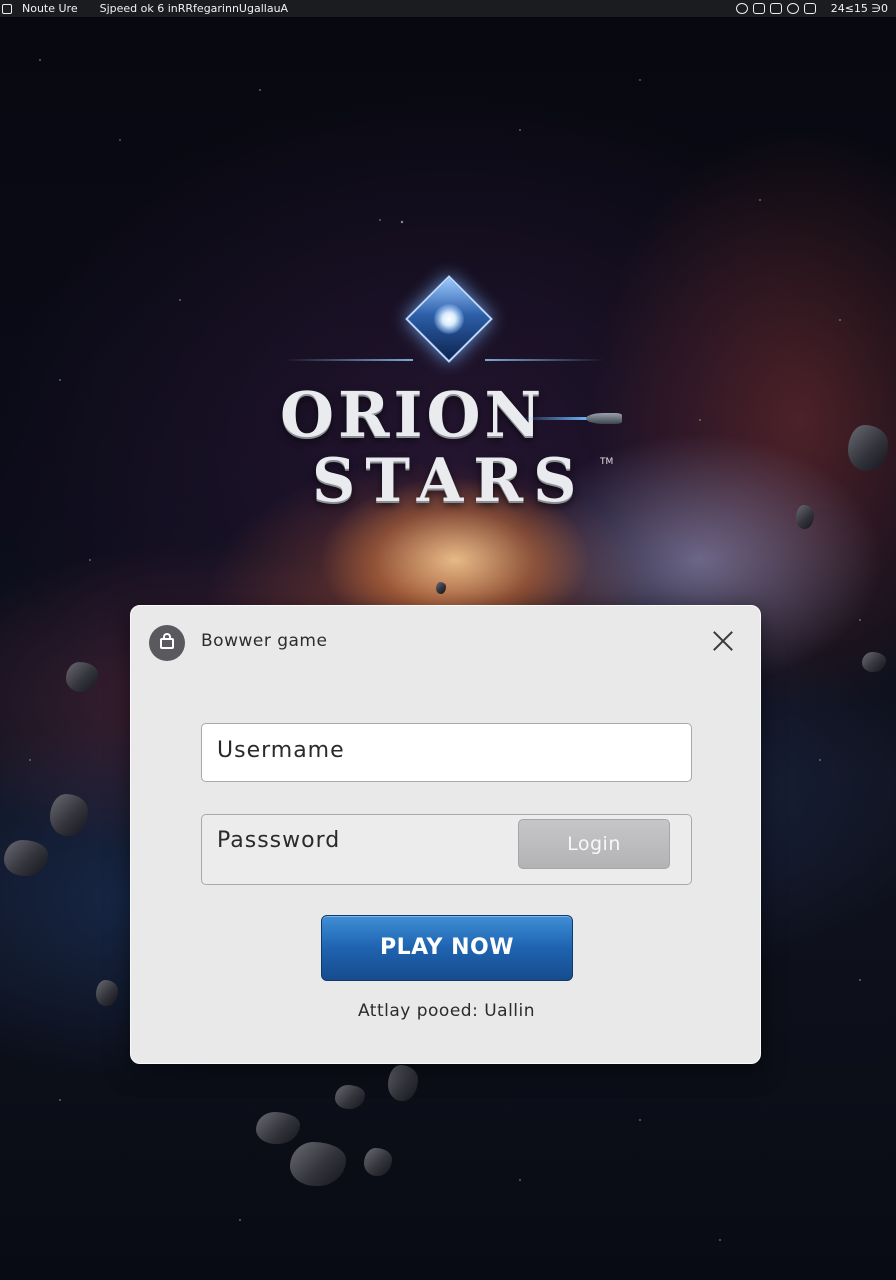  What do you see at coordinates (7, 8) in the screenshot?
I see `app-icon` at bounding box center [7, 8].